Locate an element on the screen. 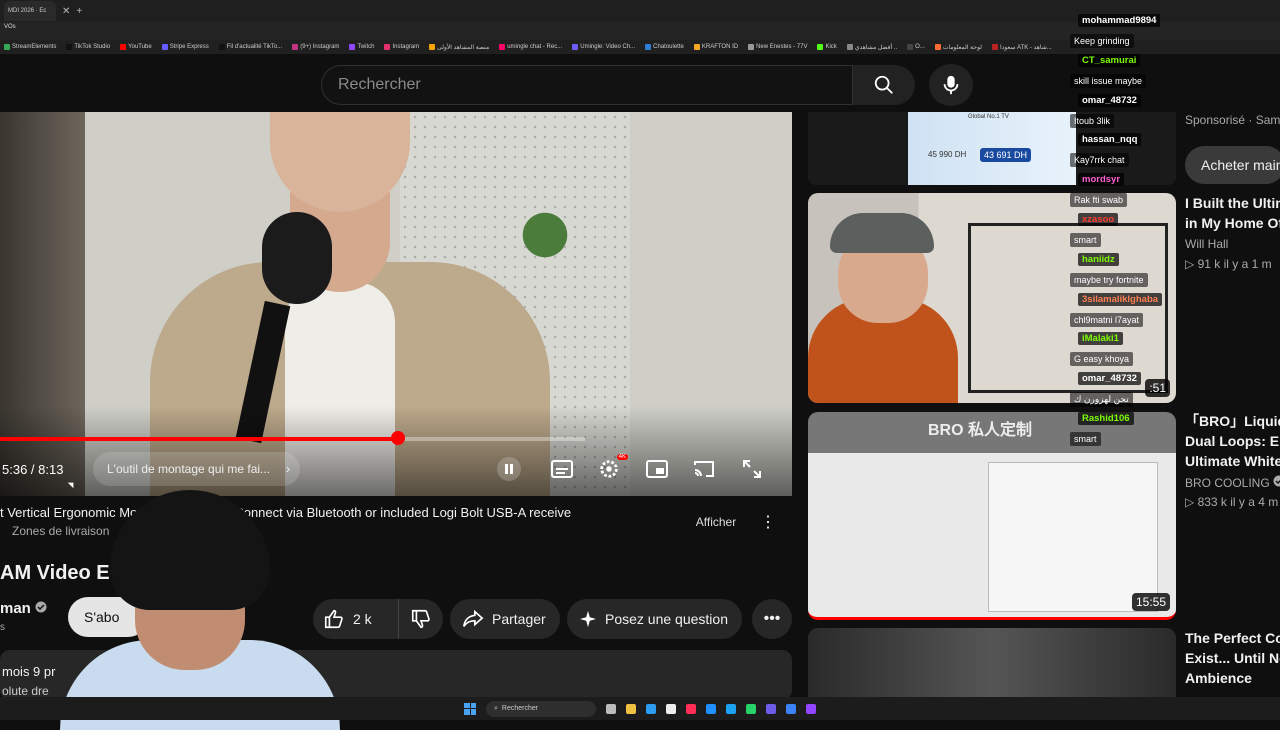 The height and width of the screenshot is (730, 1280). chat-text: Itoub 3lik is located at coordinates (1092, 120).